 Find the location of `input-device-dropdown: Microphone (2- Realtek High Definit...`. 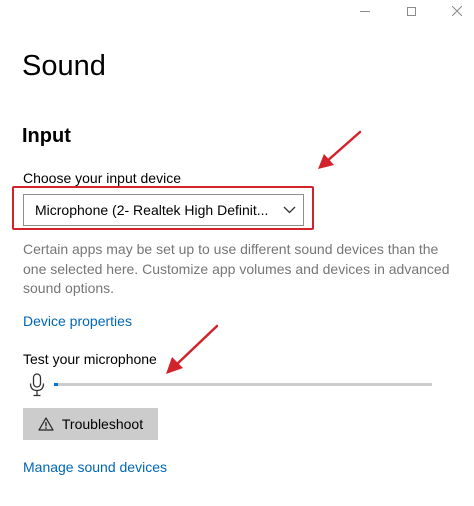

input-device-dropdown: Microphone (2- Realtek High Definit... is located at coordinates (163, 210).